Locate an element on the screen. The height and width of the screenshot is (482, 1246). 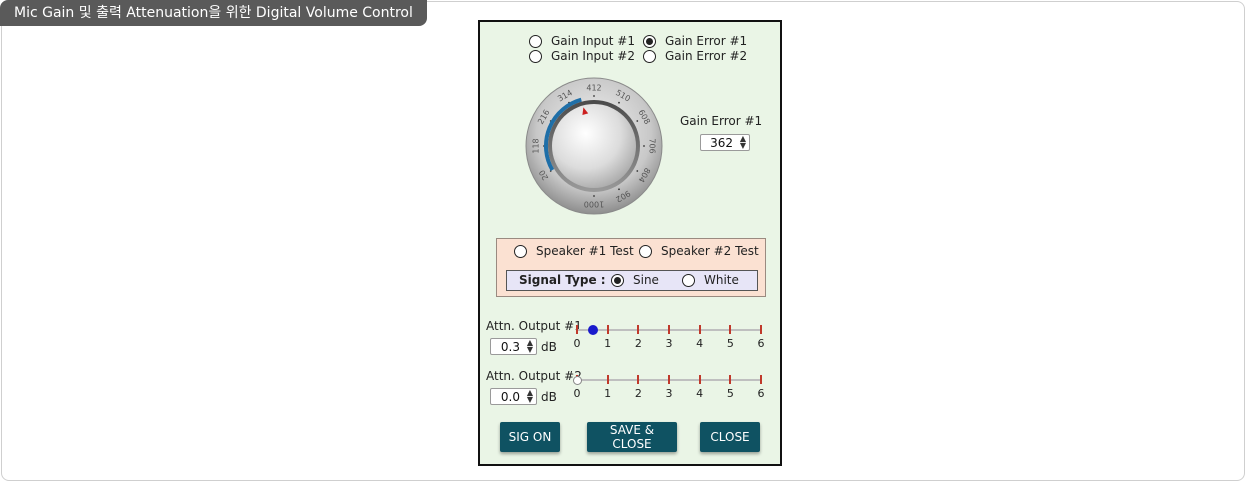
radio-label: Sine is located at coordinates (646, 280).